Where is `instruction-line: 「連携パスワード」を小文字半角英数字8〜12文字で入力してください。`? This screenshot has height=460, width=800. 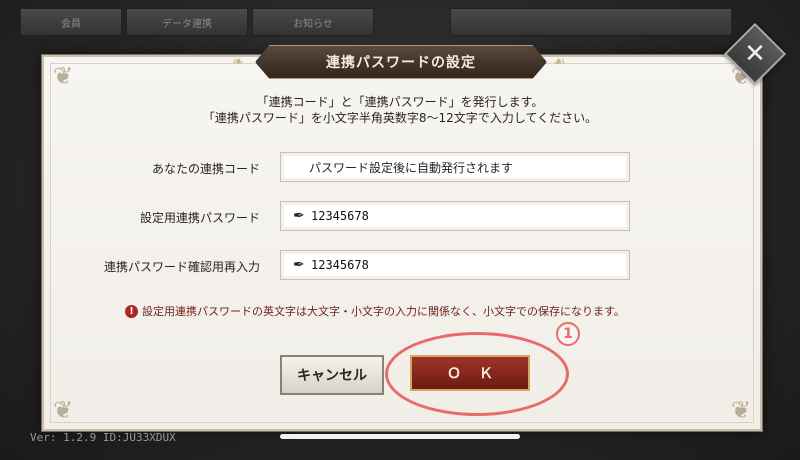 instruction-line: 「連携パスワード」を小文字半角英数字8〜12文字で入力してください。 is located at coordinates (400, 118).